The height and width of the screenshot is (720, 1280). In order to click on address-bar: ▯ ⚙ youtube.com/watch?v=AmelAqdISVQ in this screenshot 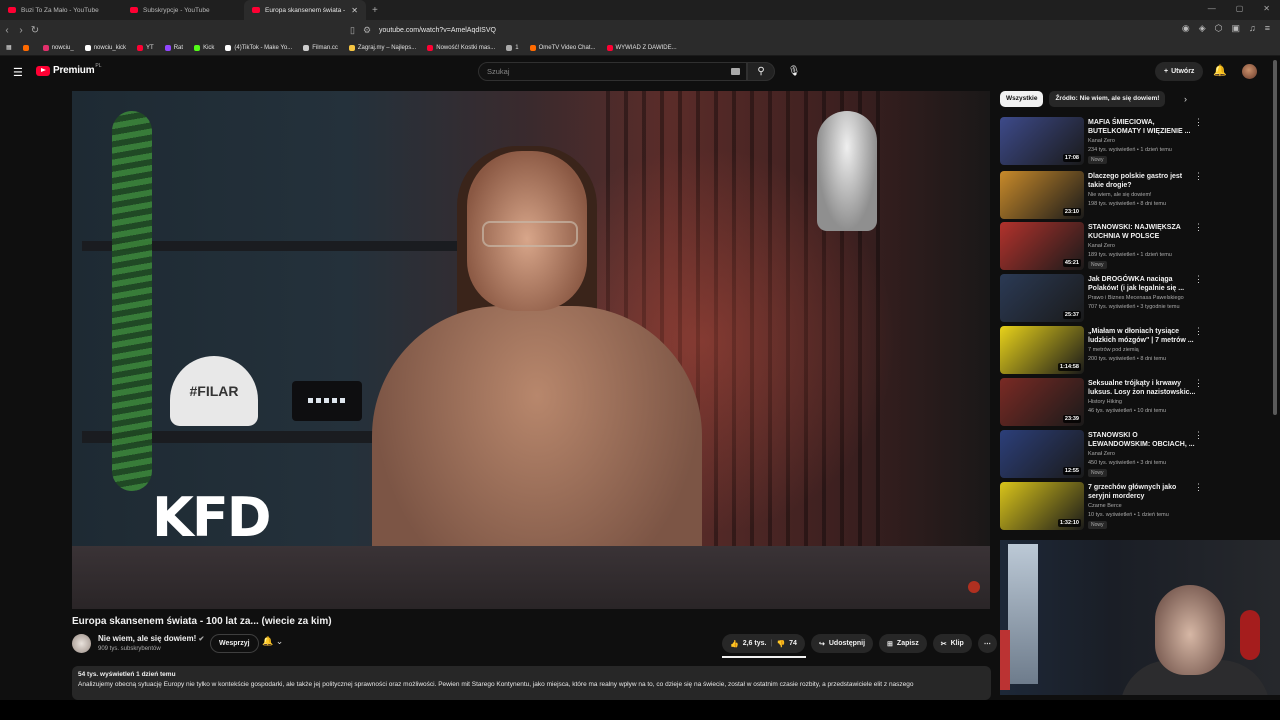, I will do `click(630, 30)`.